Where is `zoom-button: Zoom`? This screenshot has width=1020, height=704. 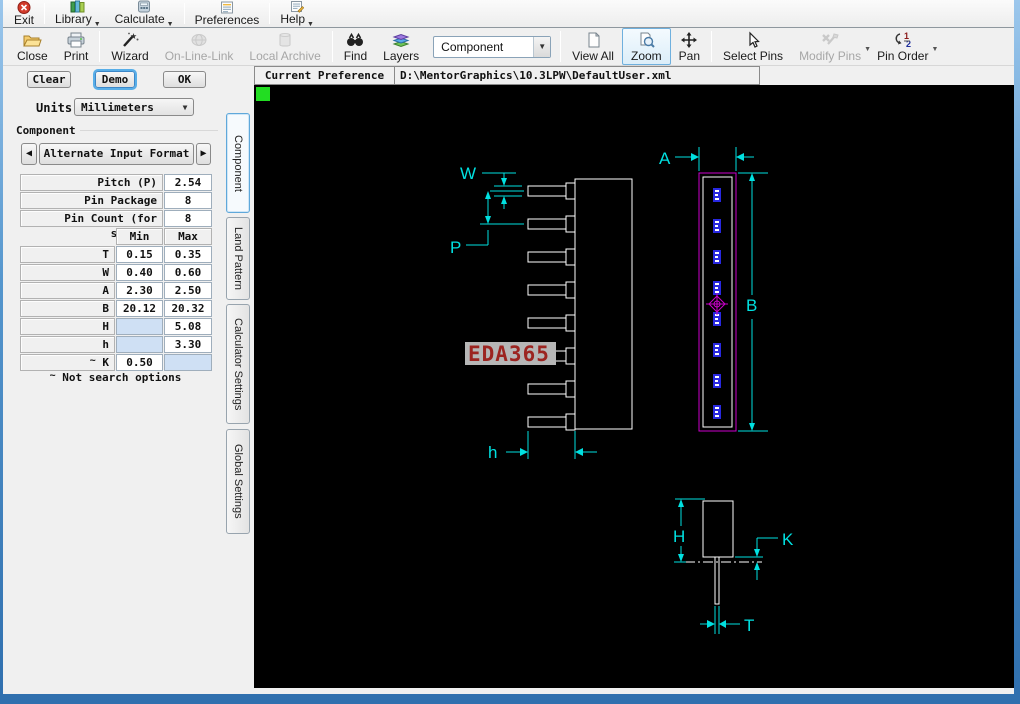
zoom-button: Zoom is located at coordinates (646, 46).